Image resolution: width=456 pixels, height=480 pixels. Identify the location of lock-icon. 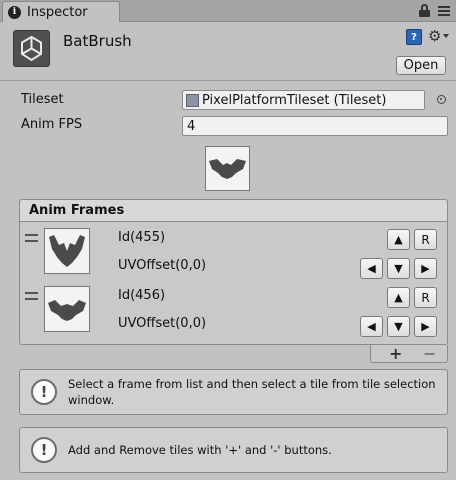
(424, 10).